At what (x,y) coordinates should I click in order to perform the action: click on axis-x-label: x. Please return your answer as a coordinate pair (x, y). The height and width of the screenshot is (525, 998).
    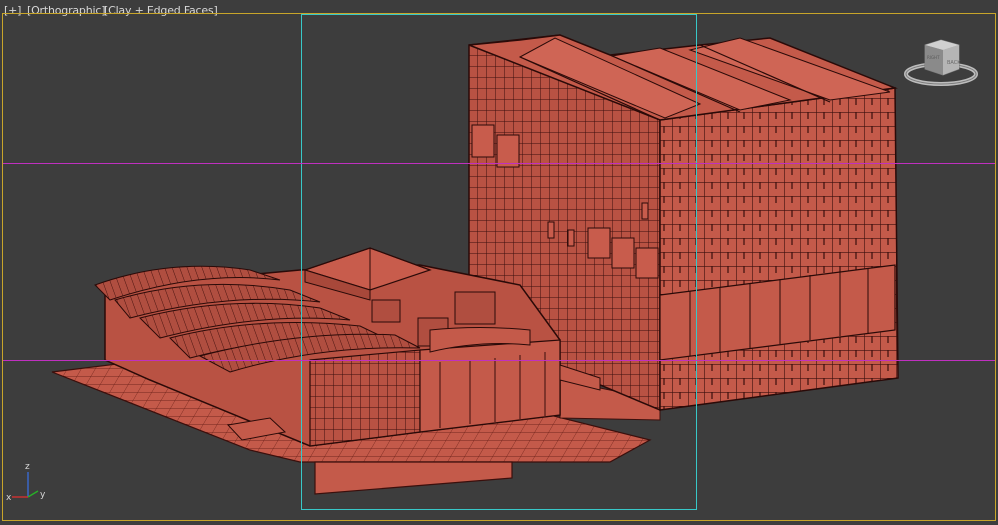
    Looking at the image, I should click on (9, 498).